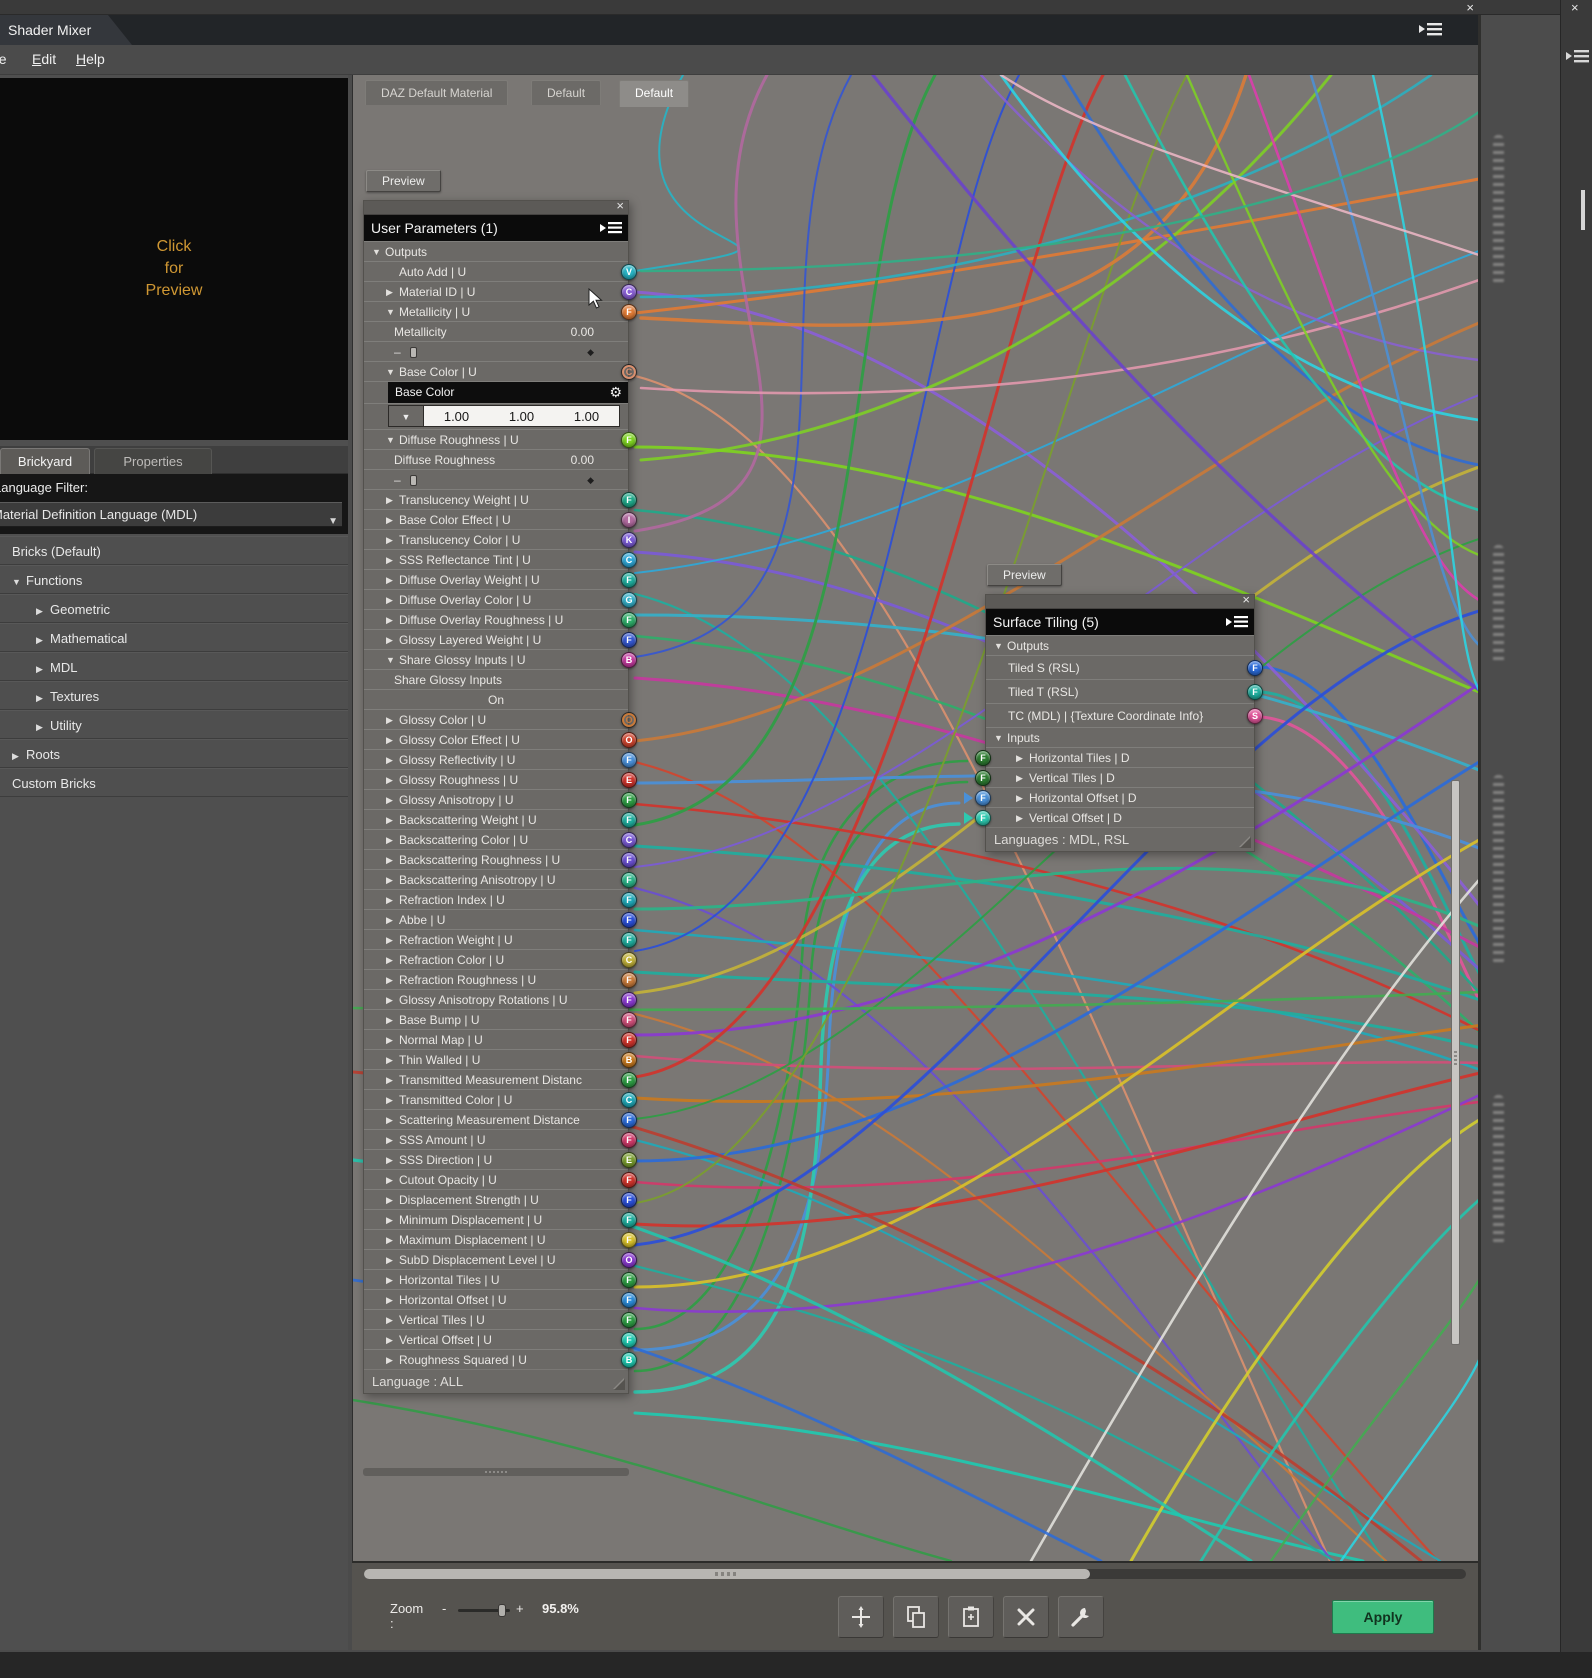  Describe the element at coordinates (500, 579) in the screenshot. I see `parameter-row: ▶ Diffuse Overlay Weight | UF` at that location.